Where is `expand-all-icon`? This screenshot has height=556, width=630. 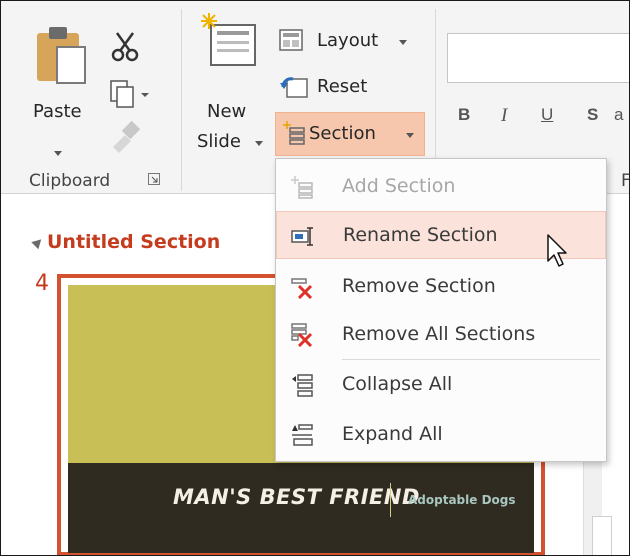 expand-all-icon is located at coordinates (302, 435).